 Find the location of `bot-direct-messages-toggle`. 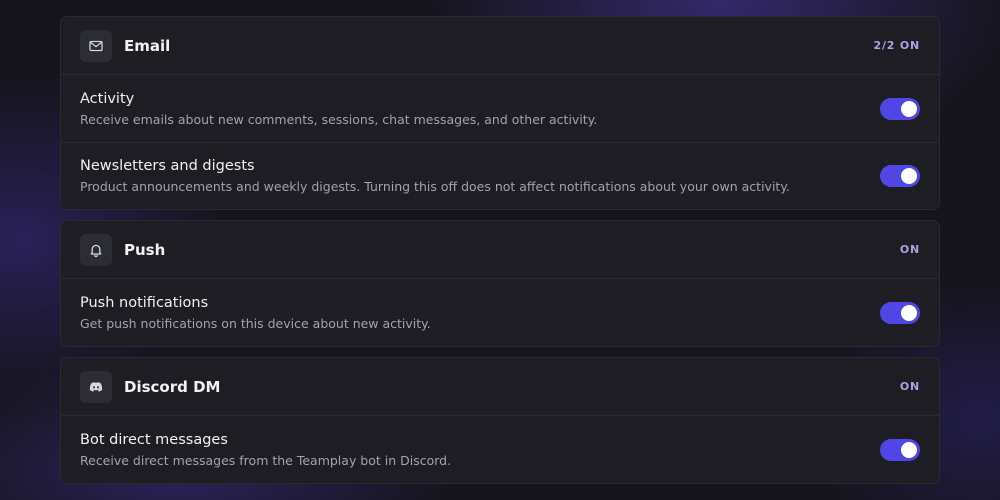

bot-direct-messages-toggle is located at coordinates (900, 449).